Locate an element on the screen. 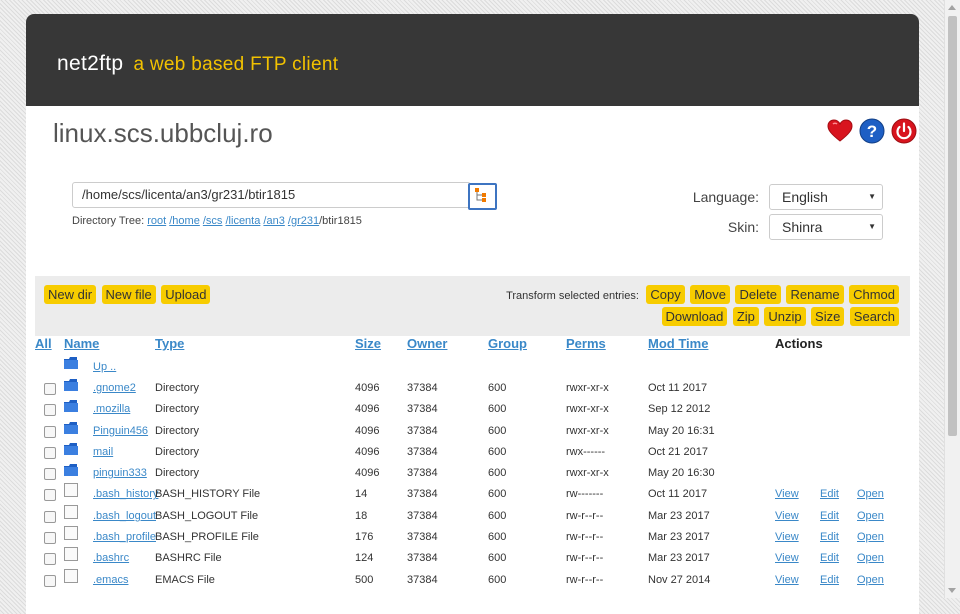 The height and width of the screenshot is (614, 960). power-icon is located at coordinates (904, 131).